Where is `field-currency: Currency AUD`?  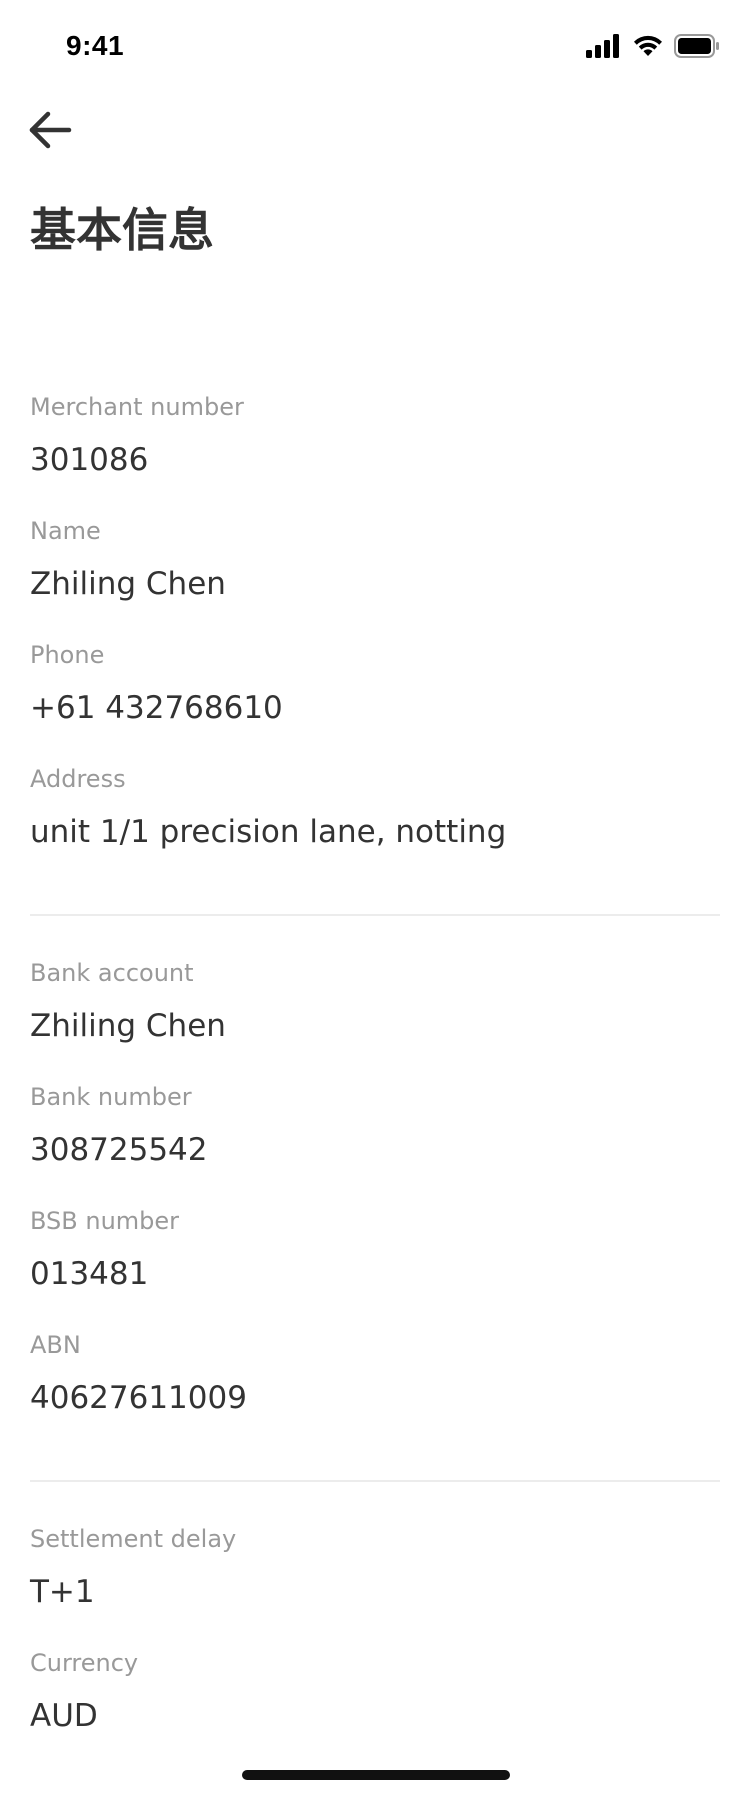
field-currency: Currency AUD is located at coordinates (375, 1708).